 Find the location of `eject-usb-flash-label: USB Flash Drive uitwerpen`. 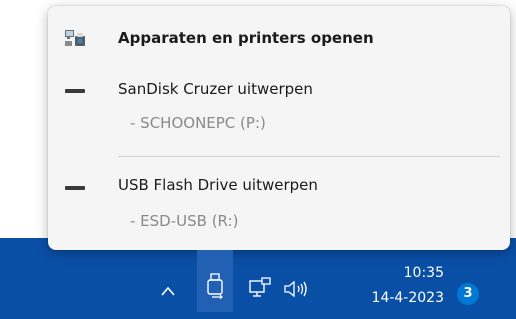

eject-usb-flash-label: USB Flash Drive uitwerpen is located at coordinates (218, 185).